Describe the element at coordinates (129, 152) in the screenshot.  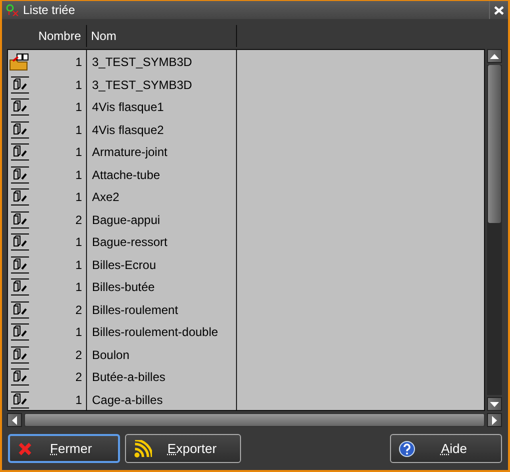
I see `name-cell-text: Armature-joint` at that location.